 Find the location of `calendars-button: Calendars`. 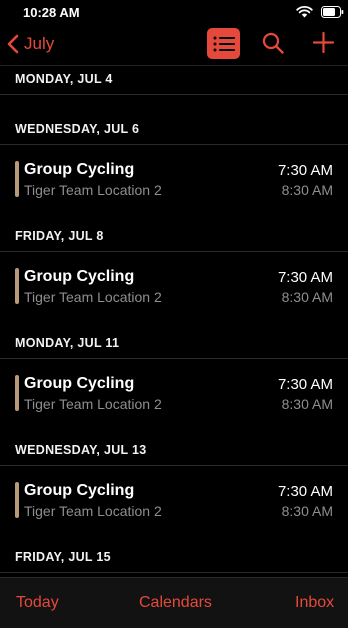

calendars-button: Calendars is located at coordinates (175, 603).